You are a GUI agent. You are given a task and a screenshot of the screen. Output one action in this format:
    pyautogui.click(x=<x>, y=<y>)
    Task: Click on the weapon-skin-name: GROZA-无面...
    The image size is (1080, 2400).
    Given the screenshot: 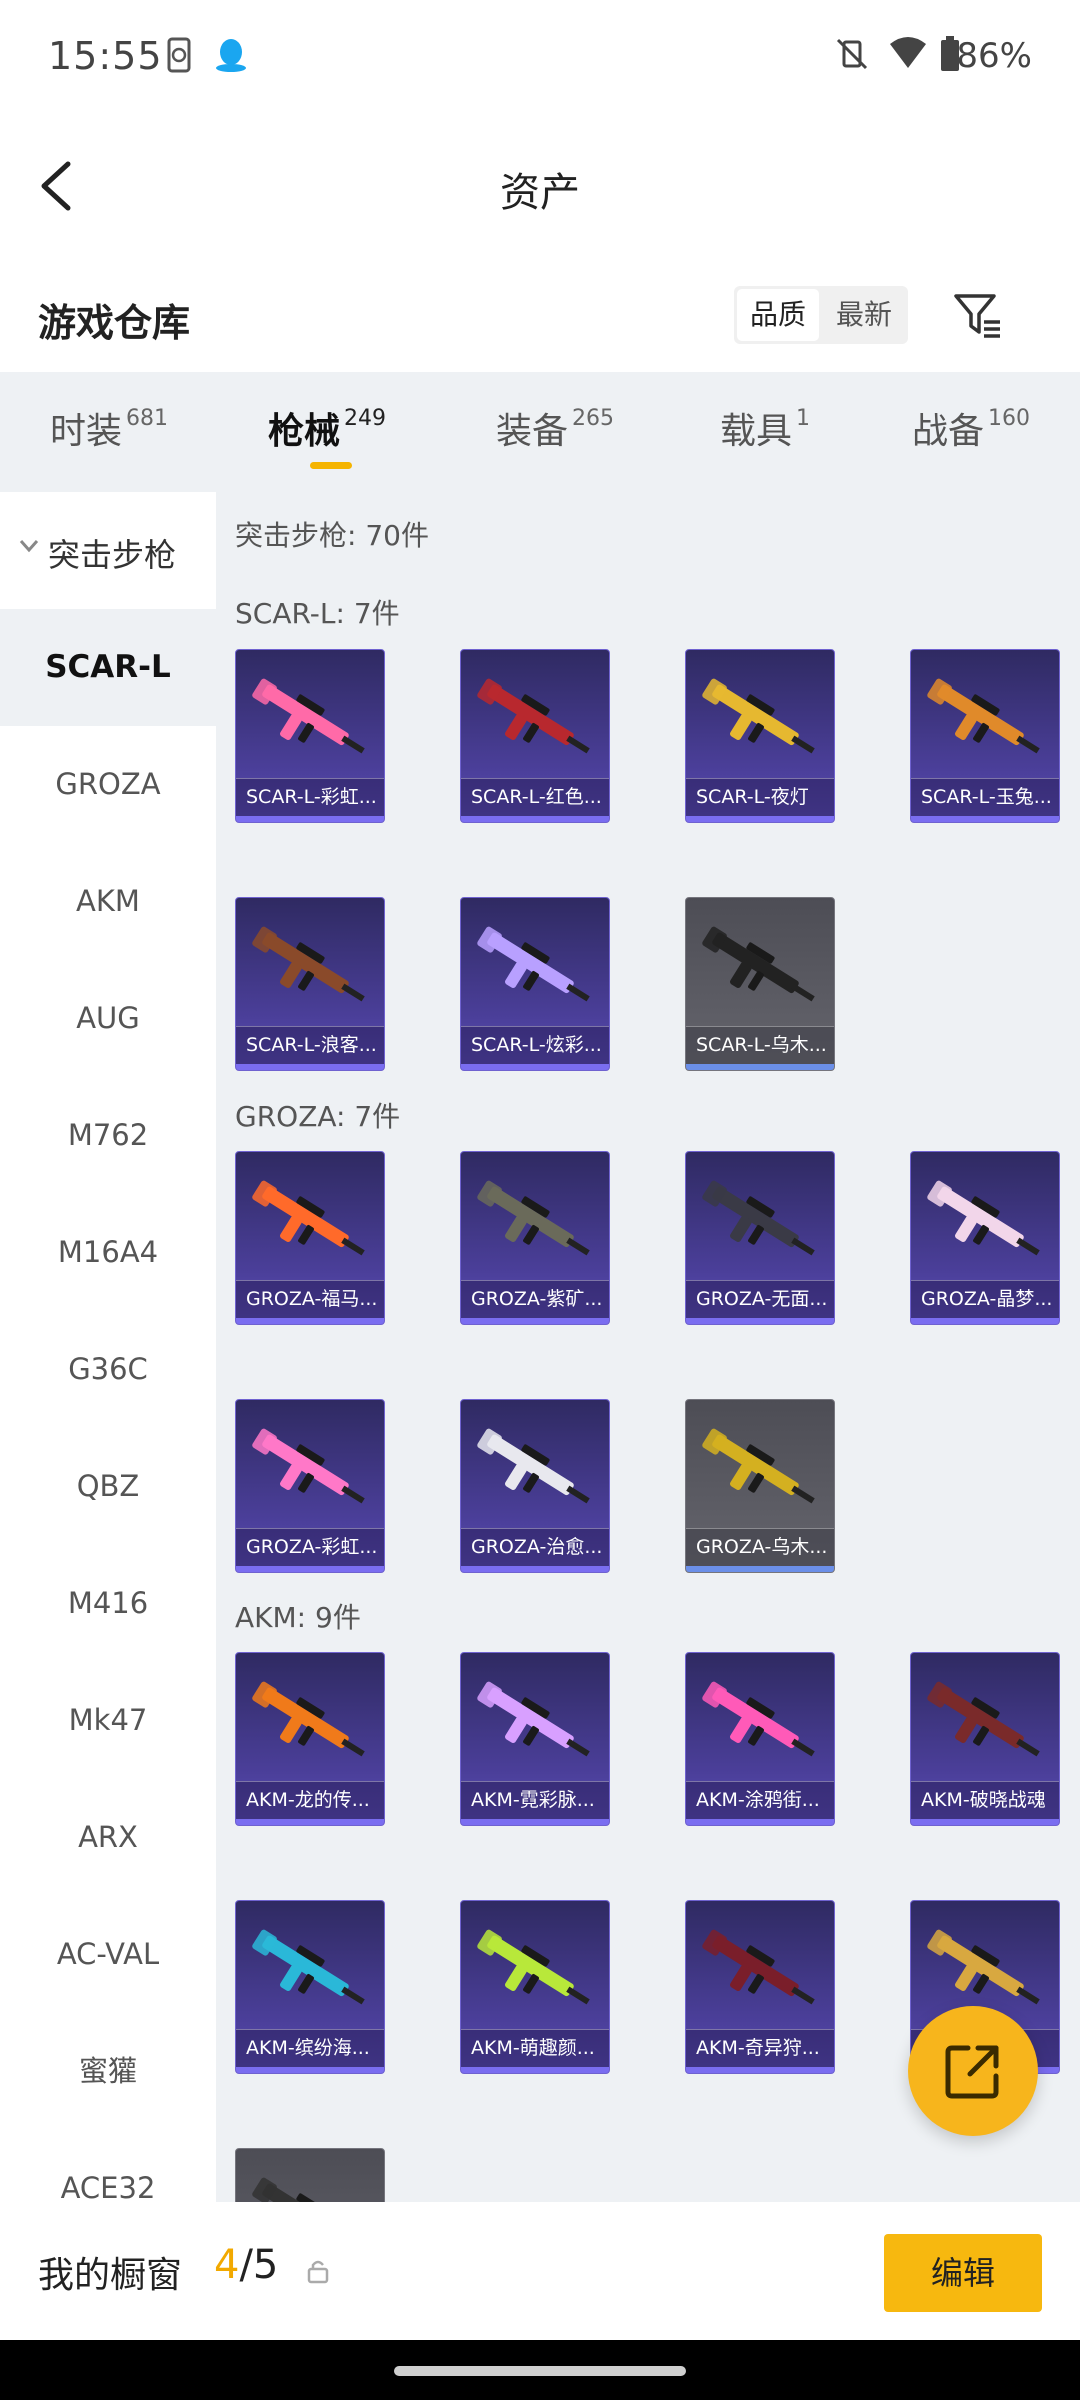 What is the action you would take?
    pyautogui.click(x=760, y=1299)
    